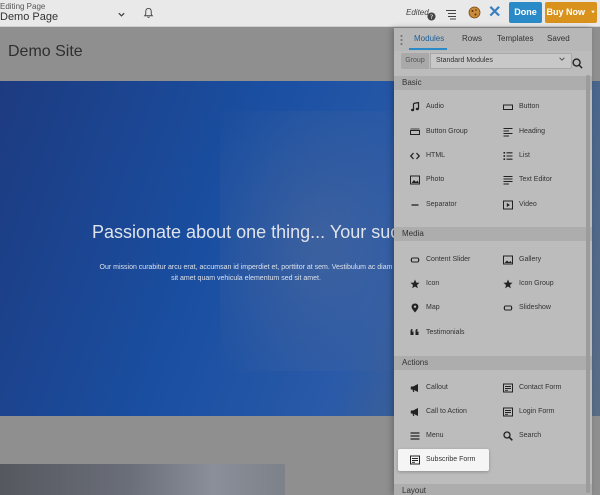 The height and width of the screenshot is (495, 600). I want to click on quote-icon, so click(414, 332).